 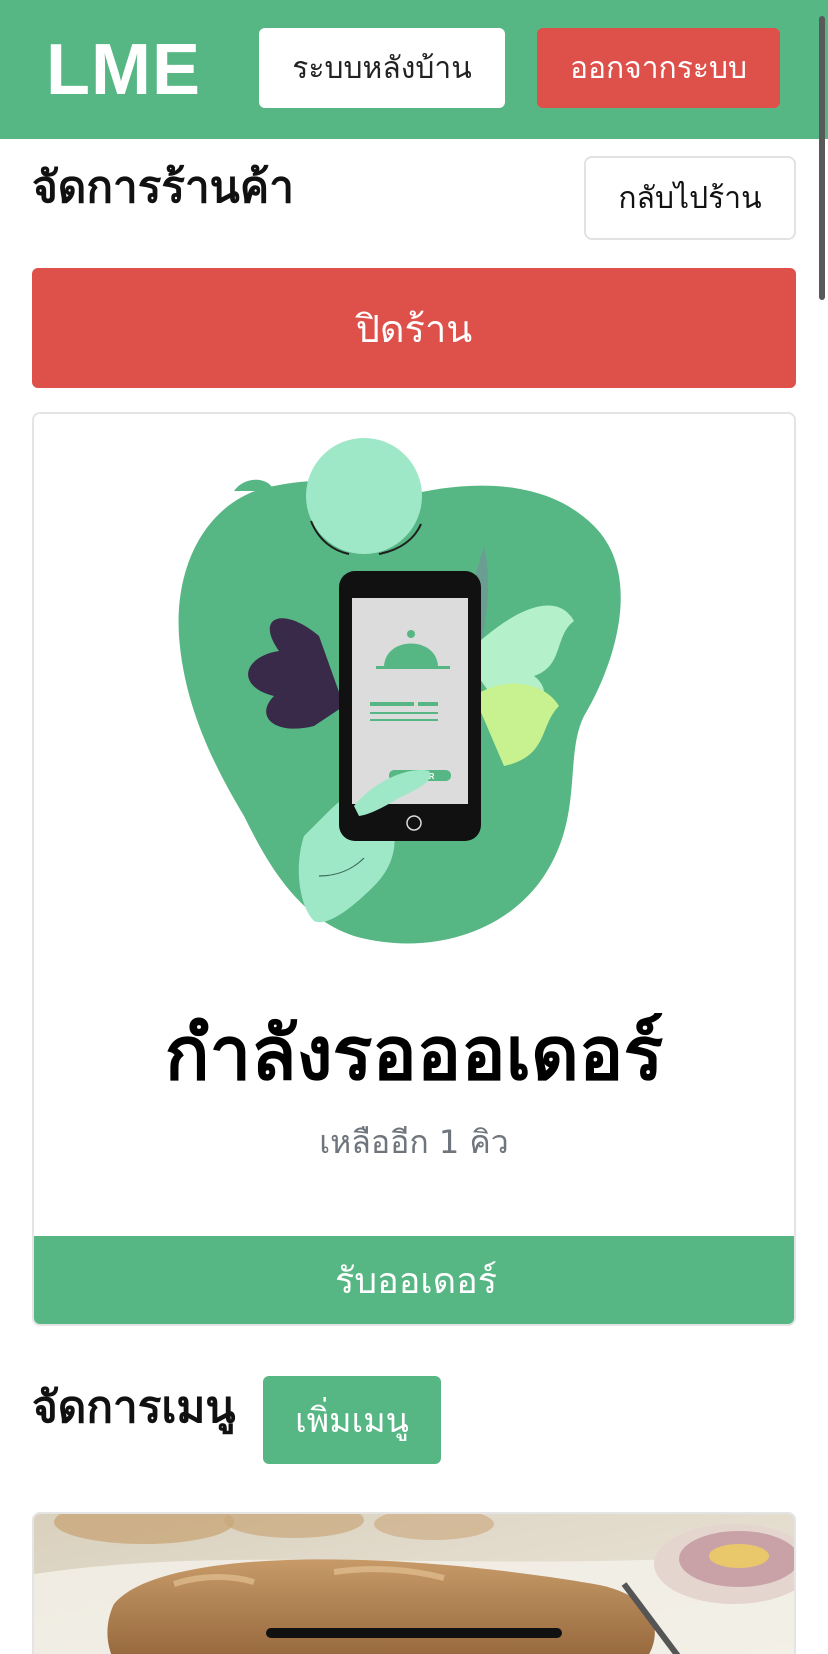 What do you see at coordinates (658, 68) in the screenshot?
I see `logout-button: ออกจากระบบ` at bounding box center [658, 68].